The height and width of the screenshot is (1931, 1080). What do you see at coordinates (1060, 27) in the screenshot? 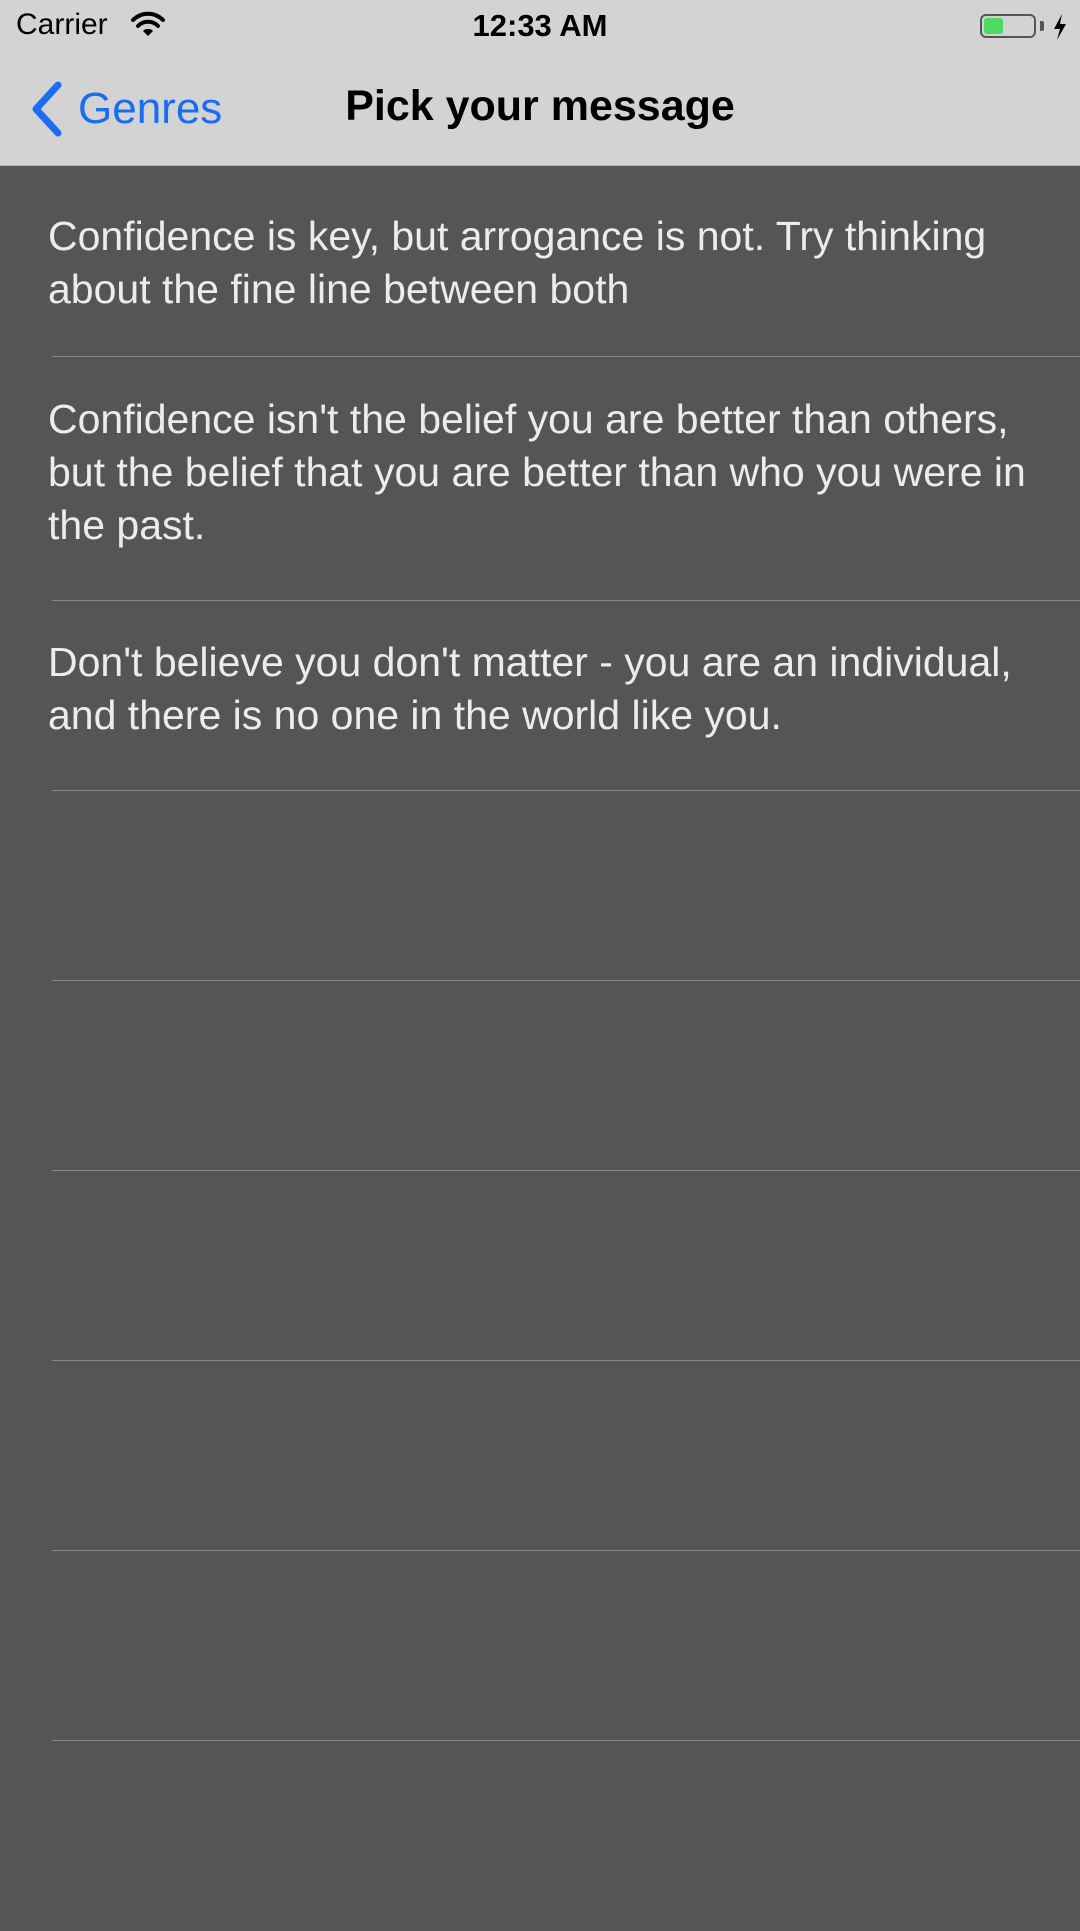
I see `charging-bolt-icon` at bounding box center [1060, 27].